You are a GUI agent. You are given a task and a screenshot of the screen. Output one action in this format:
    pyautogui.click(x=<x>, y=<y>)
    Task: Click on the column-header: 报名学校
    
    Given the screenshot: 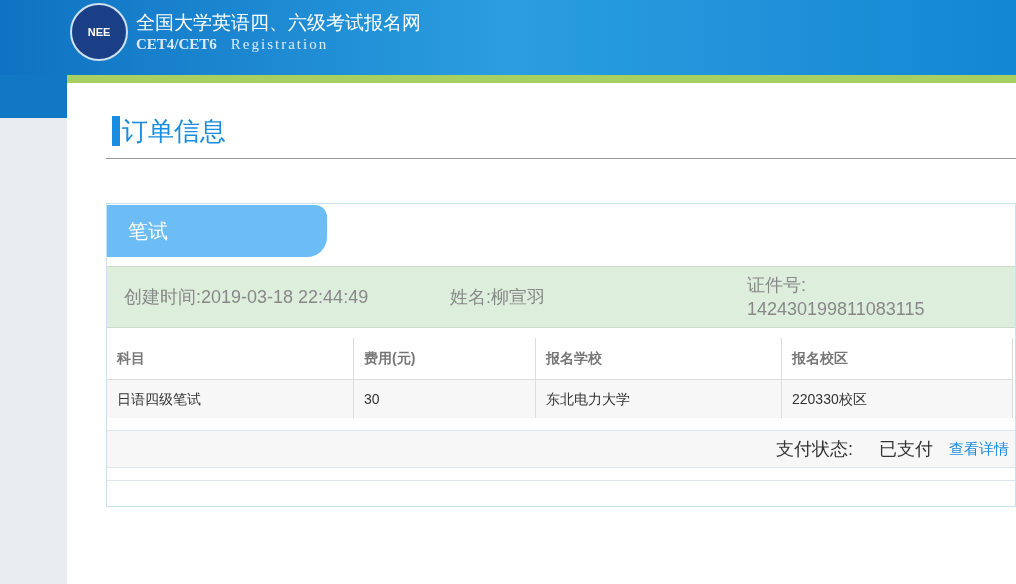 What is the action you would take?
    pyautogui.click(x=659, y=358)
    